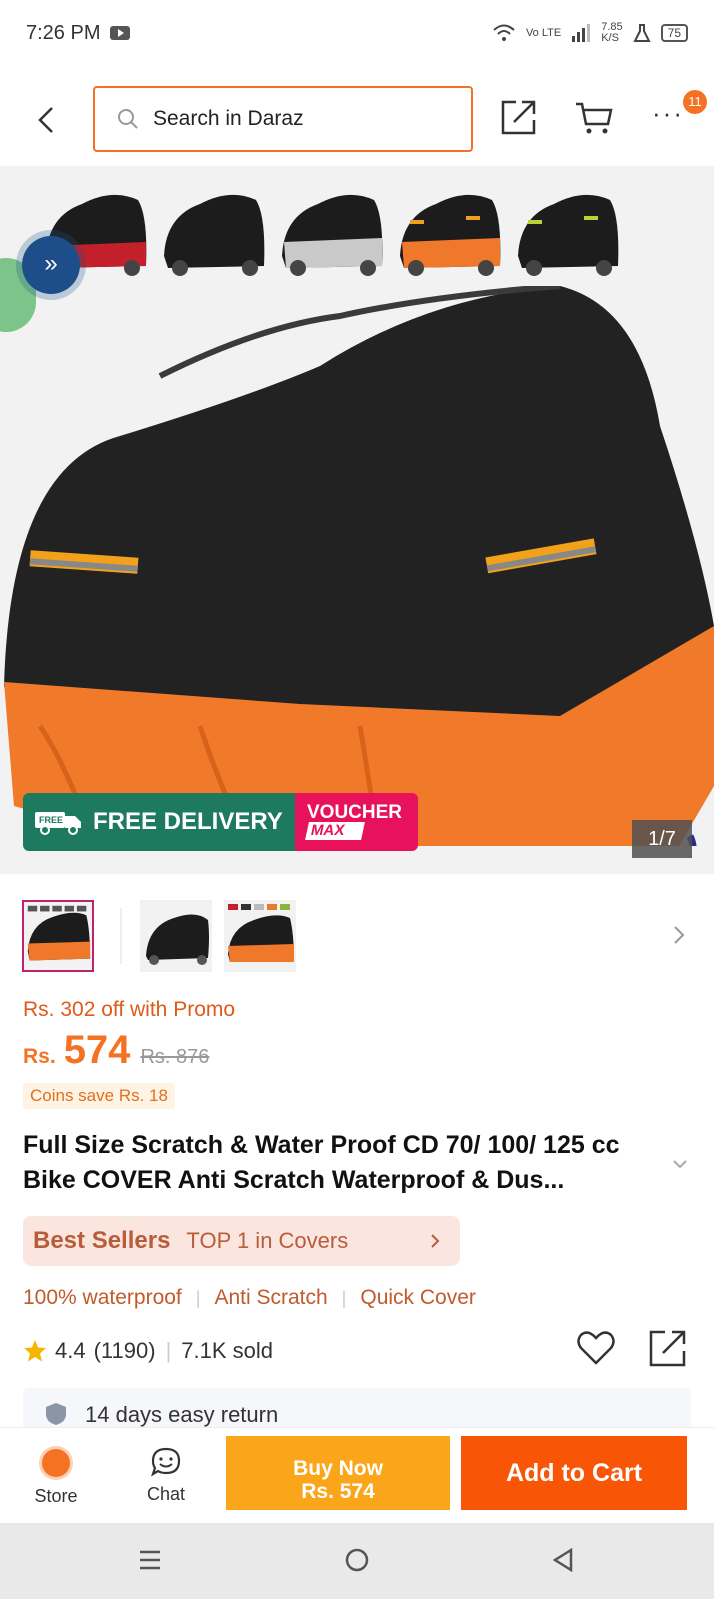 The image size is (714, 1599). I want to click on lab-flask-icon, so click(642, 33).